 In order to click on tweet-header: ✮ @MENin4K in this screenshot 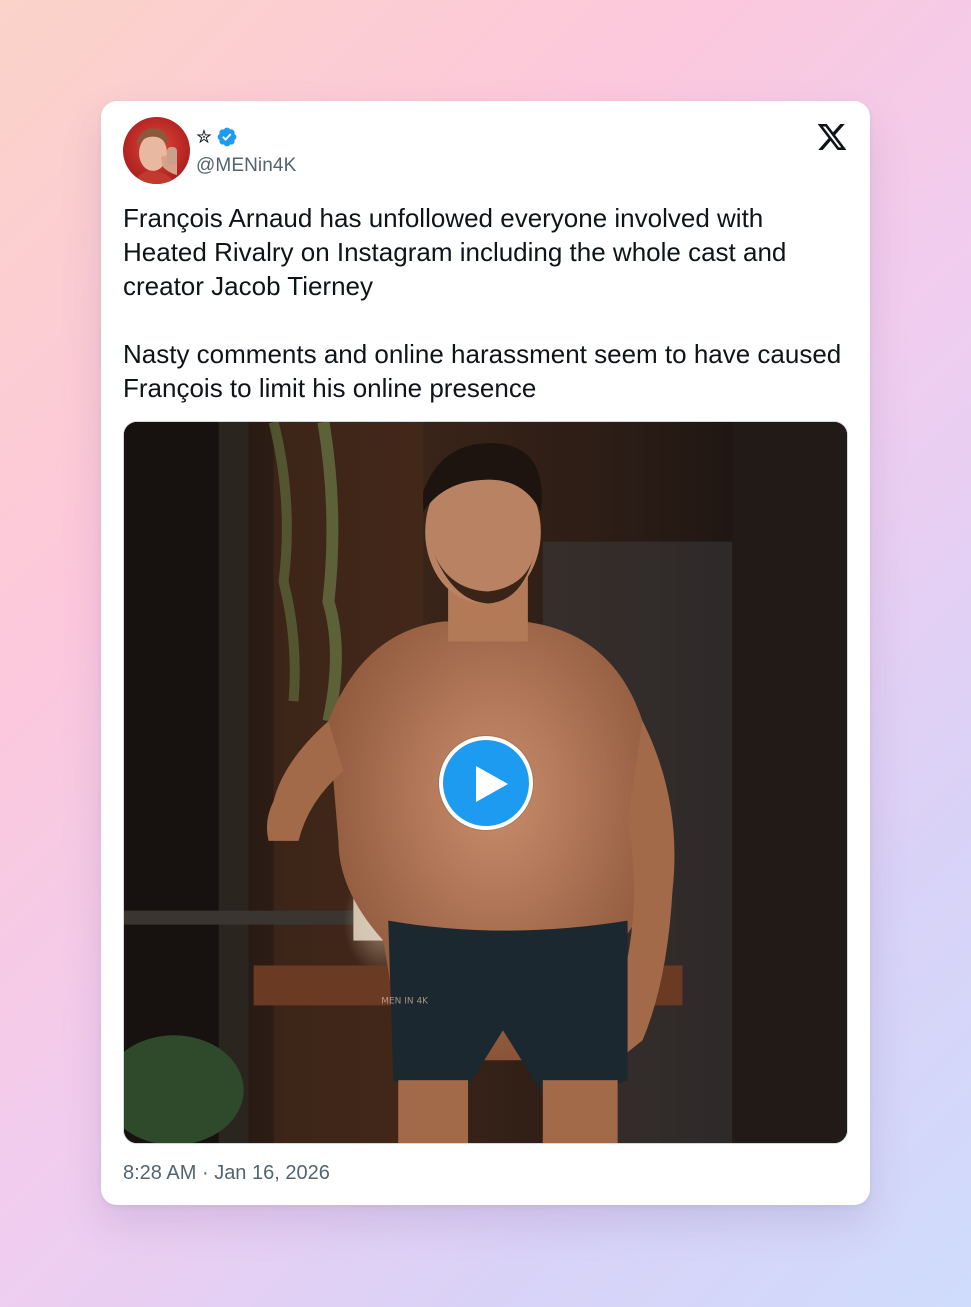, I will do `click(485, 152)`.